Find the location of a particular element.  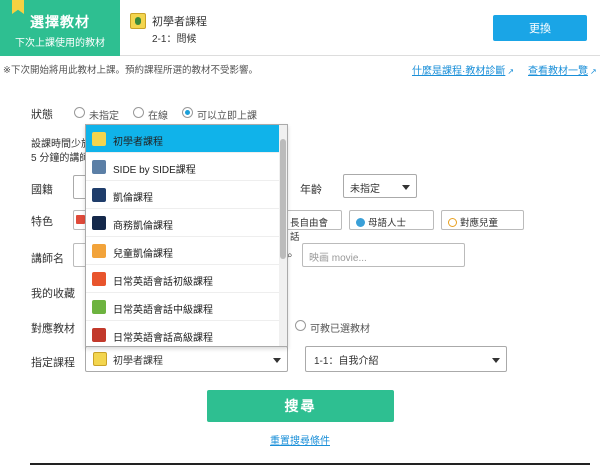

material-list-link-label: 查看教材一覽 is located at coordinates (558, 71).